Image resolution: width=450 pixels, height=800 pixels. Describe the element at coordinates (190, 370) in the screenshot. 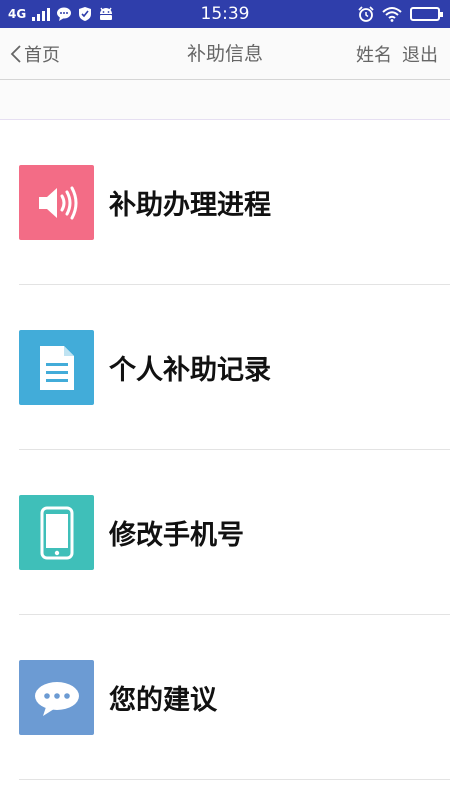

I see `menu-item-label: 个人补助记录` at that location.